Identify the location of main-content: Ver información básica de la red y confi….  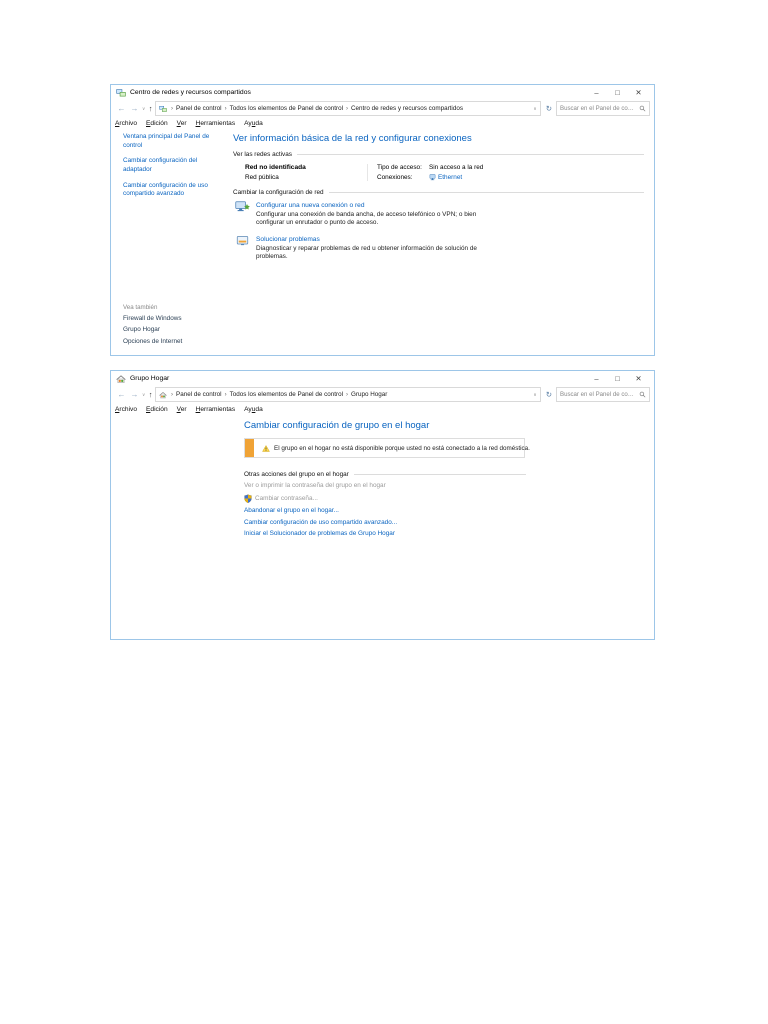
(442, 242).